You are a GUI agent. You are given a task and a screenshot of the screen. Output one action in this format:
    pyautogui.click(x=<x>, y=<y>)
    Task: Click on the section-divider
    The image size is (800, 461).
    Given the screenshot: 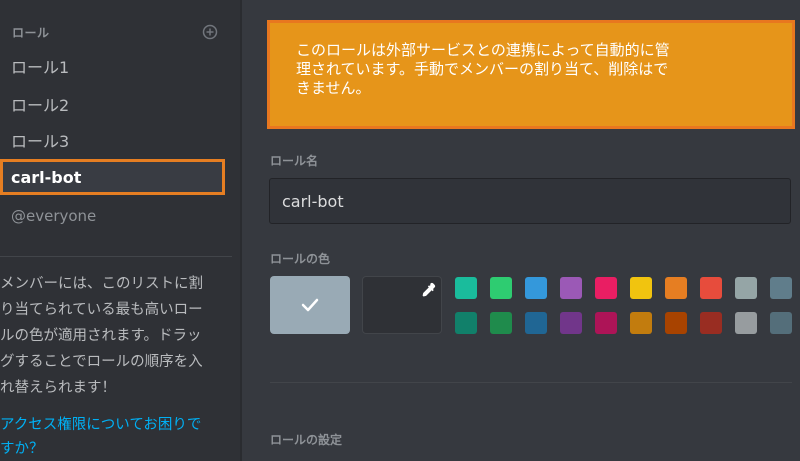 What is the action you would take?
    pyautogui.click(x=531, y=382)
    